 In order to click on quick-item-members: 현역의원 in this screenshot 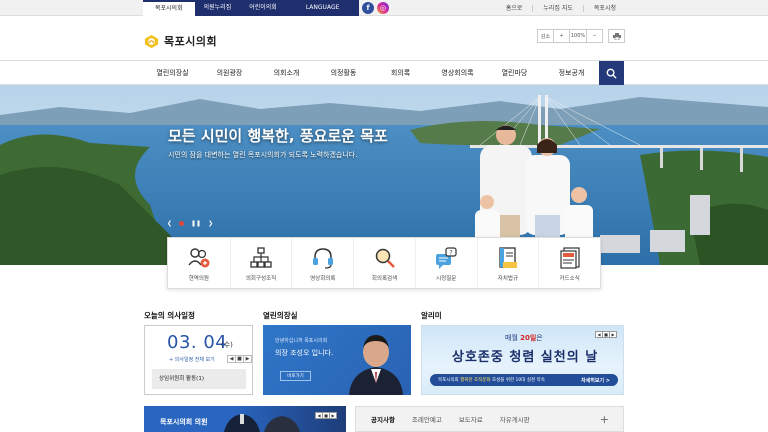, I will do `click(199, 263)`.